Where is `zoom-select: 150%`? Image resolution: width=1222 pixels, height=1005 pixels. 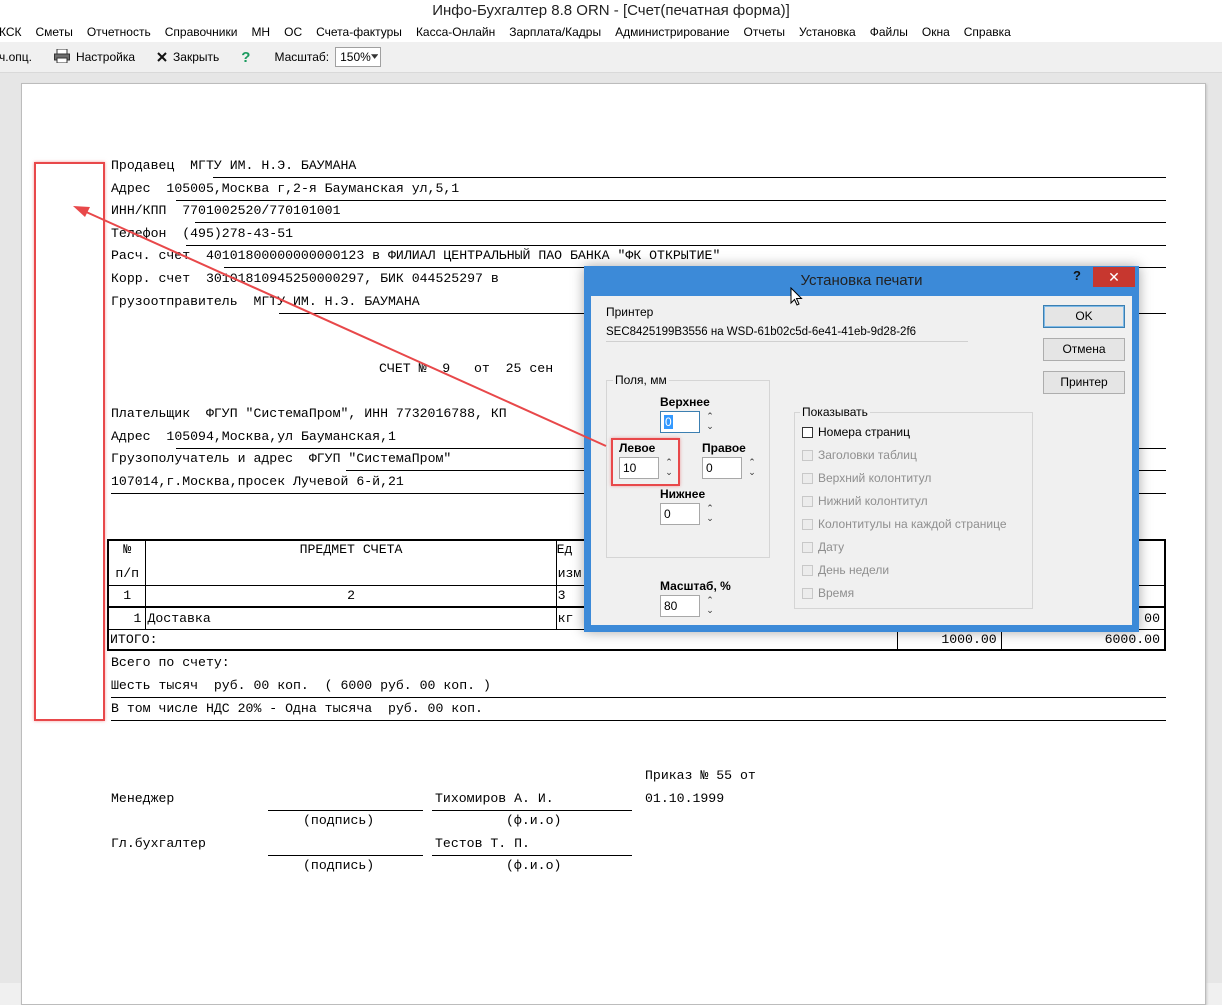
zoom-select: 150% is located at coordinates (358, 57).